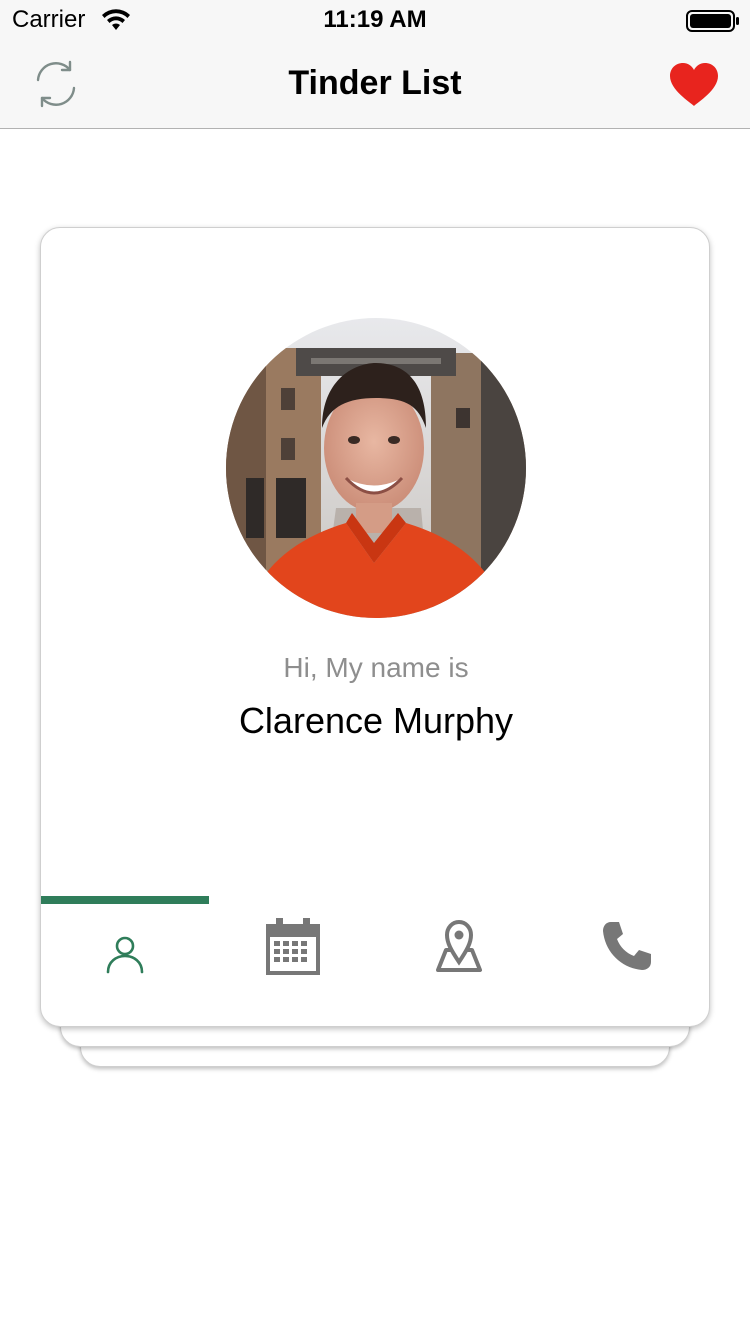 The image size is (750, 1334). Describe the element at coordinates (293, 946) in the screenshot. I see `calendar-icon` at that location.